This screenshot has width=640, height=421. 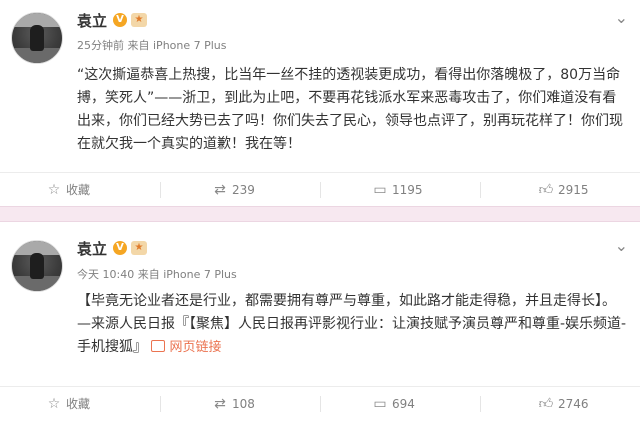 I want to click on like-button: 👍︎ 2746, so click(x=563, y=404).